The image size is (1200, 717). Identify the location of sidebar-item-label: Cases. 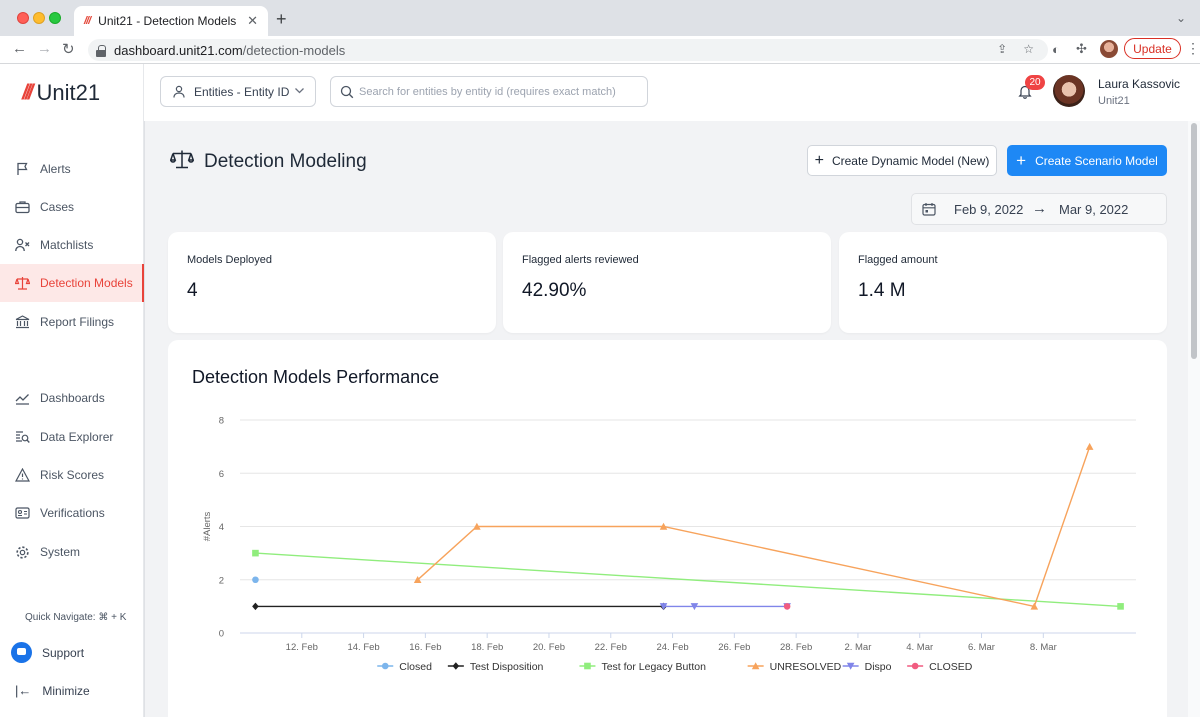
(57, 207).